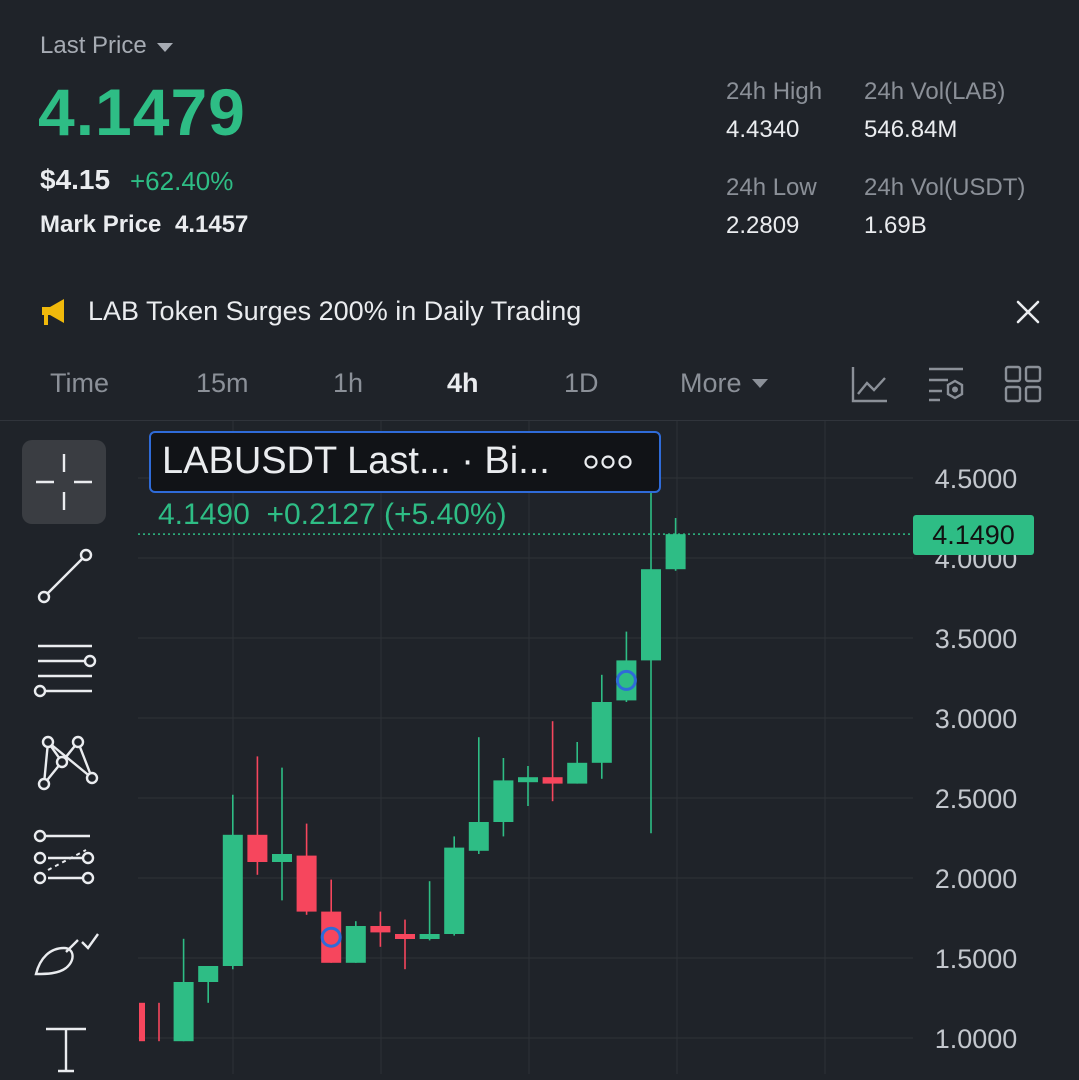 The image size is (1079, 1080). Describe the element at coordinates (976, 959) in the screenshot. I see `y-tick-label: 1.5000` at that location.